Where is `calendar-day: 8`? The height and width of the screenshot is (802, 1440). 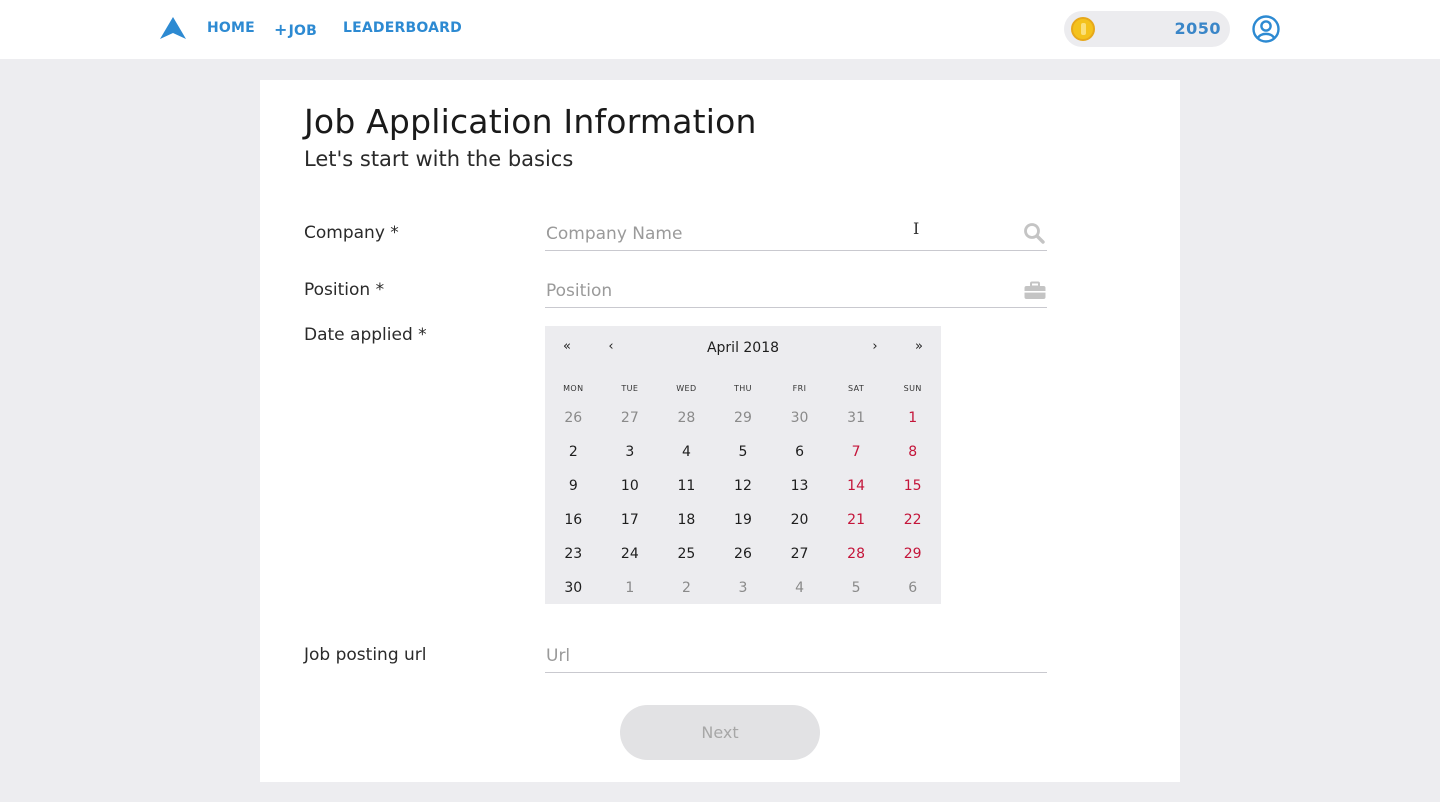 calendar-day: 8 is located at coordinates (912, 452).